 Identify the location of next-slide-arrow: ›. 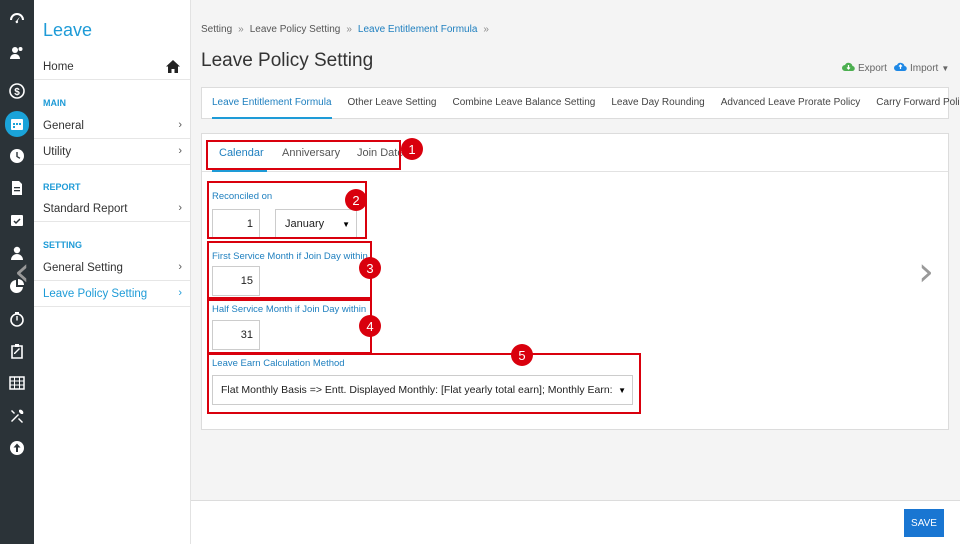
(926, 272).